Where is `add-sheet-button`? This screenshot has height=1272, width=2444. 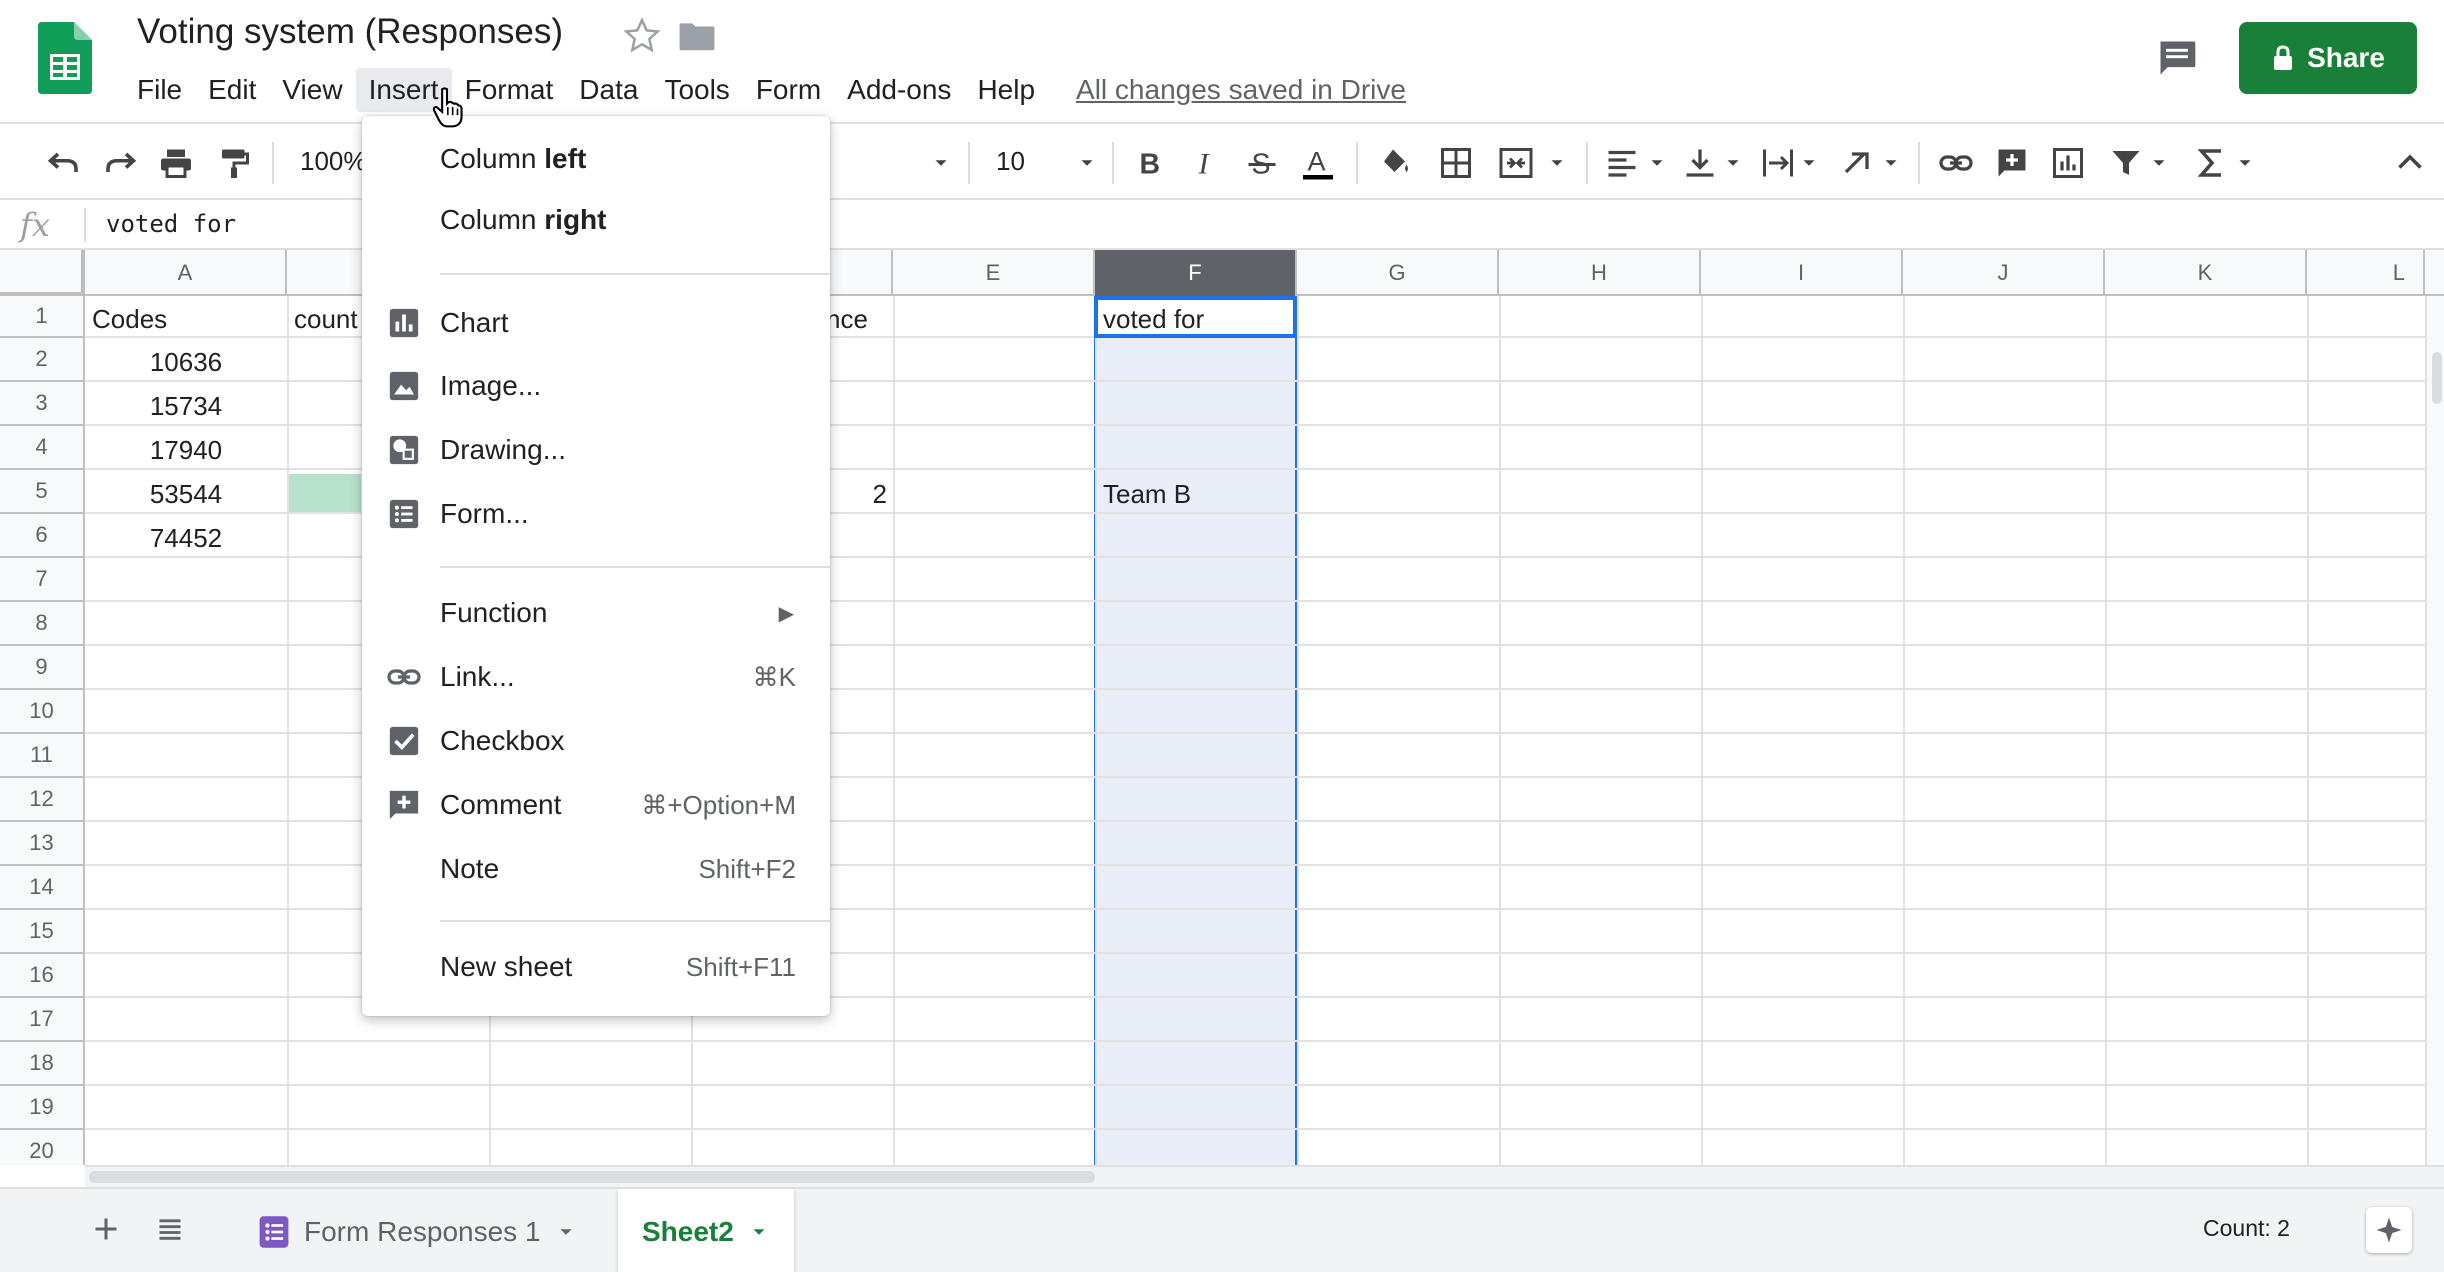 add-sheet-button is located at coordinates (106, 1229).